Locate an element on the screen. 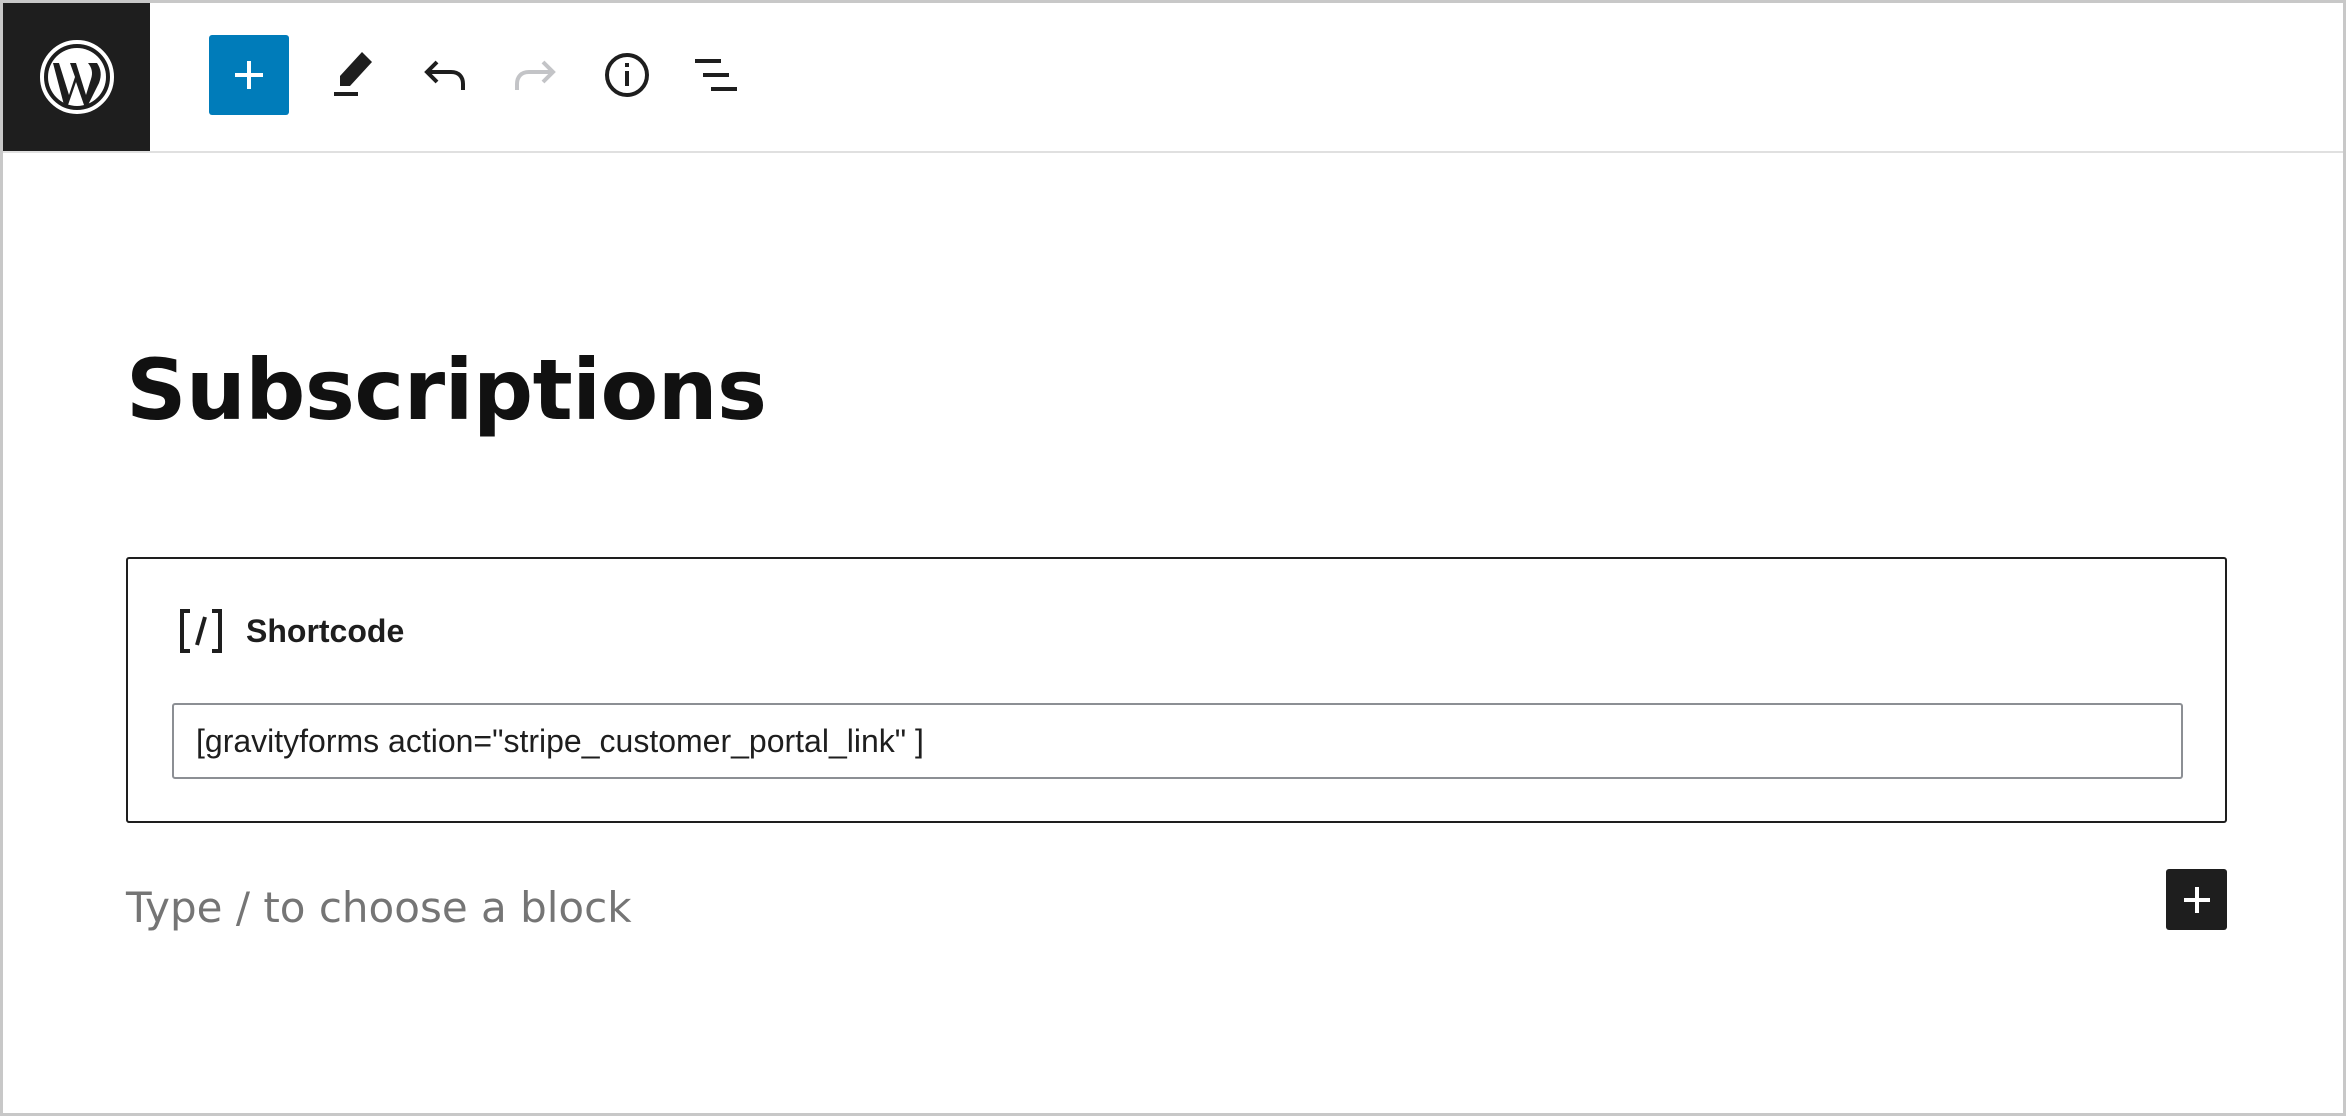  tools-button is located at coordinates (355, 75).